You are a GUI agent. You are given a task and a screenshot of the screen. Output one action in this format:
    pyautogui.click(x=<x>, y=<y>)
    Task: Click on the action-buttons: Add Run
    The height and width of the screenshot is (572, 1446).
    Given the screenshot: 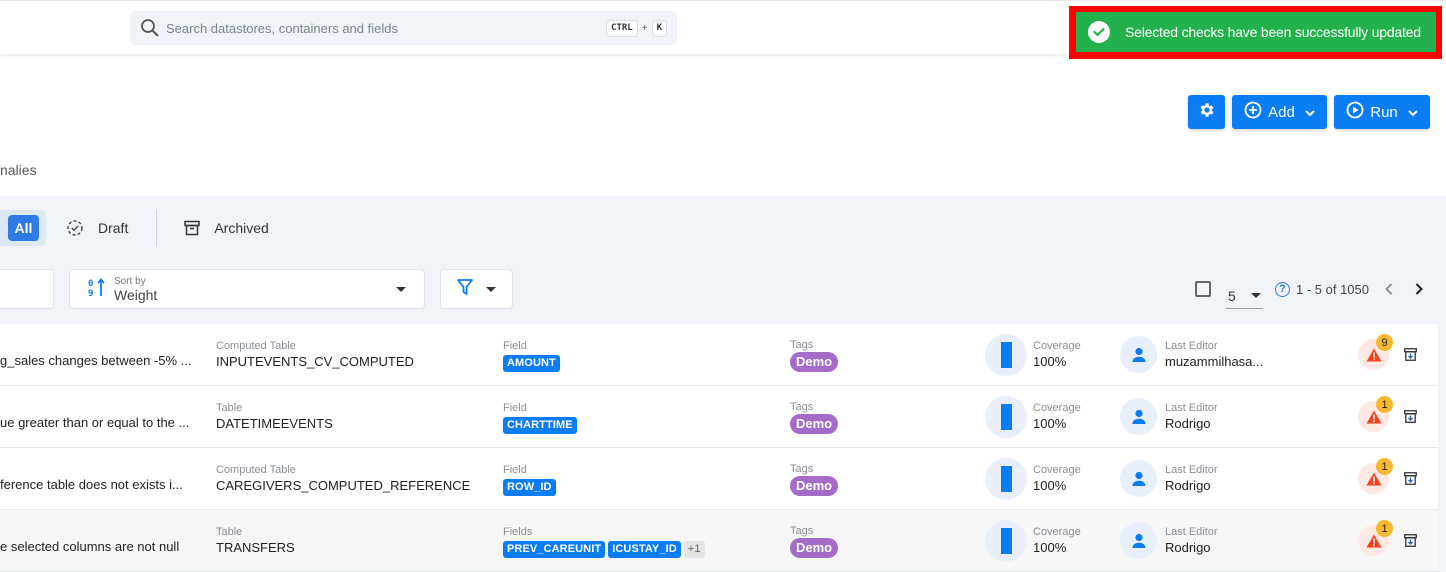 What is the action you would take?
    pyautogui.click(x=1309, y=112)
    